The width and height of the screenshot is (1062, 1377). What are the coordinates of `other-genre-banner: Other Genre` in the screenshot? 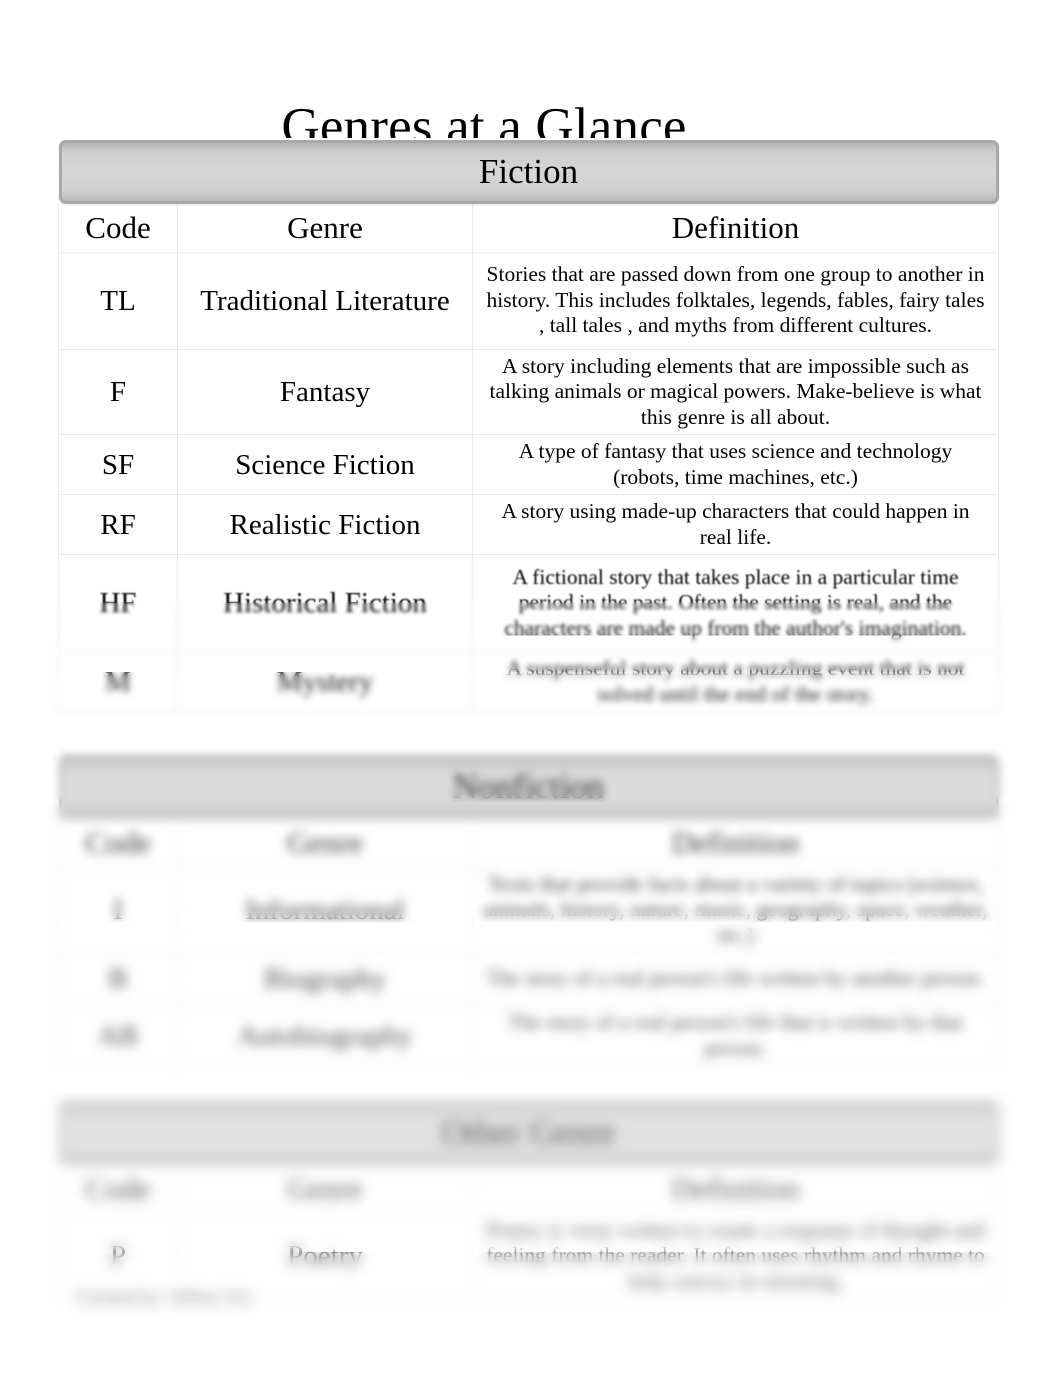 It's located at (528, 1133).